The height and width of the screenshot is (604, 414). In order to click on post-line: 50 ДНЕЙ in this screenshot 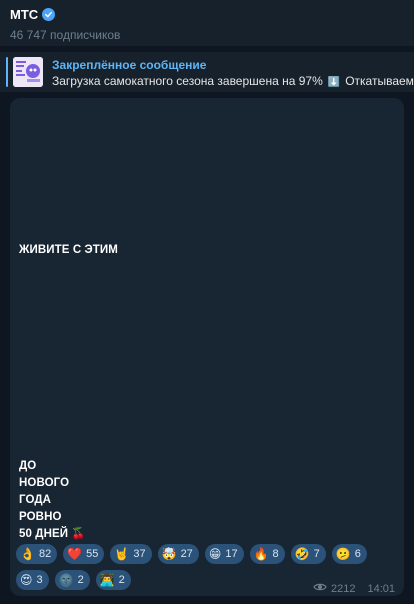, I will do `click(44, 534)`.